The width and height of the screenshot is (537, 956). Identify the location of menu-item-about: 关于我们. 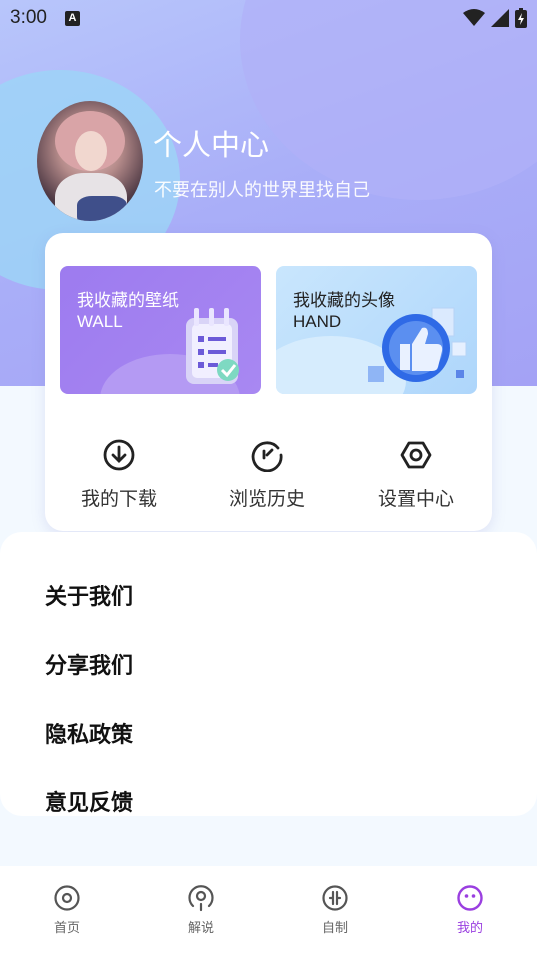
(89, 595).